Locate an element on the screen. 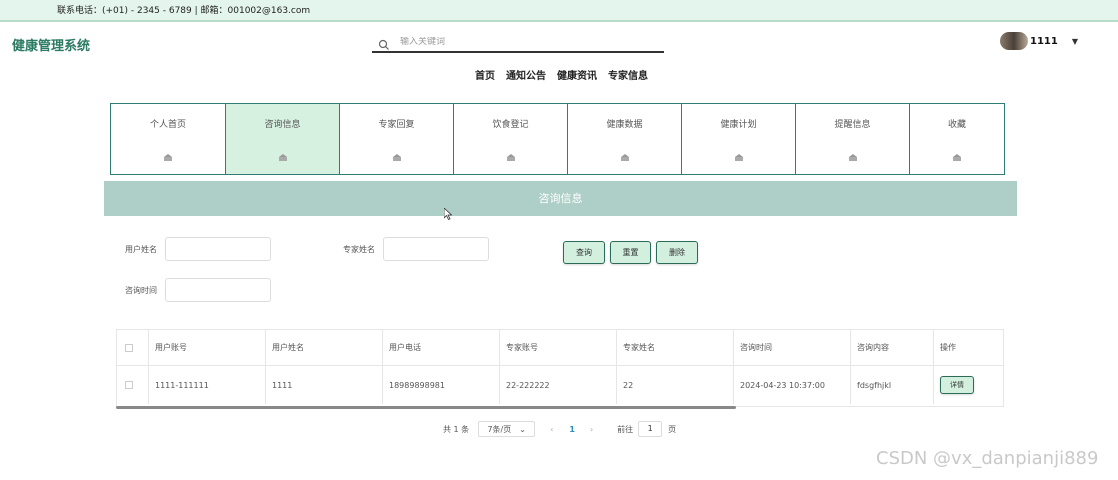 The image size is (1118, 480). row-checkbox-cell is located at coordinates (133, 385).